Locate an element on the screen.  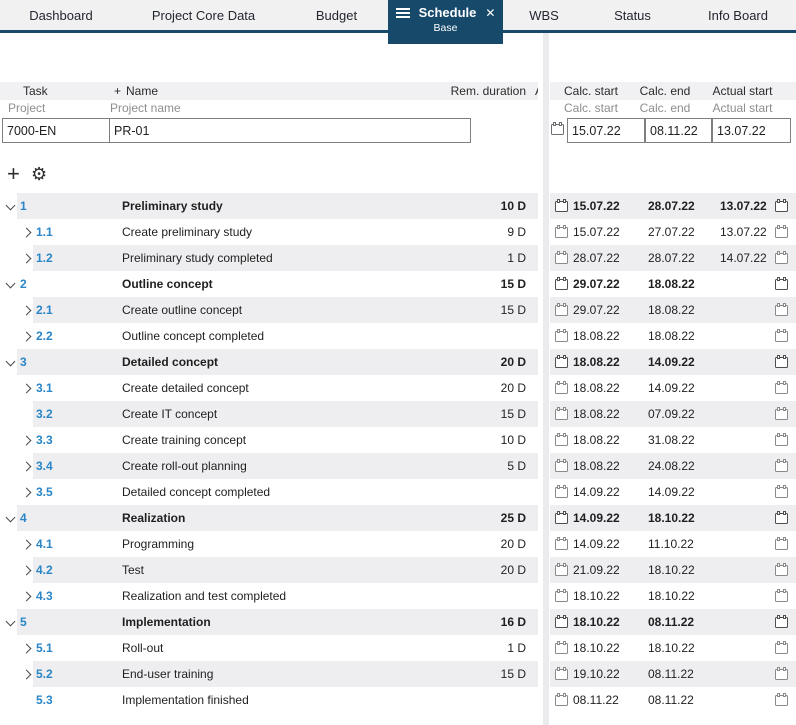
task-dates-row: 29.07.22 18.08.22 is located at coordinates (673, 310).